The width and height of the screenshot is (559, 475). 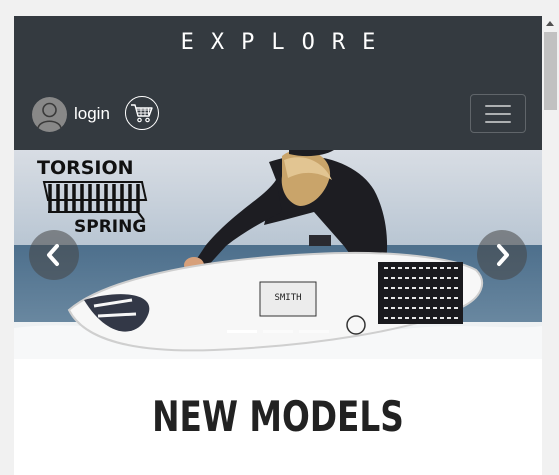 I want to click on page-scrollbar, so click(x=550, y=245).